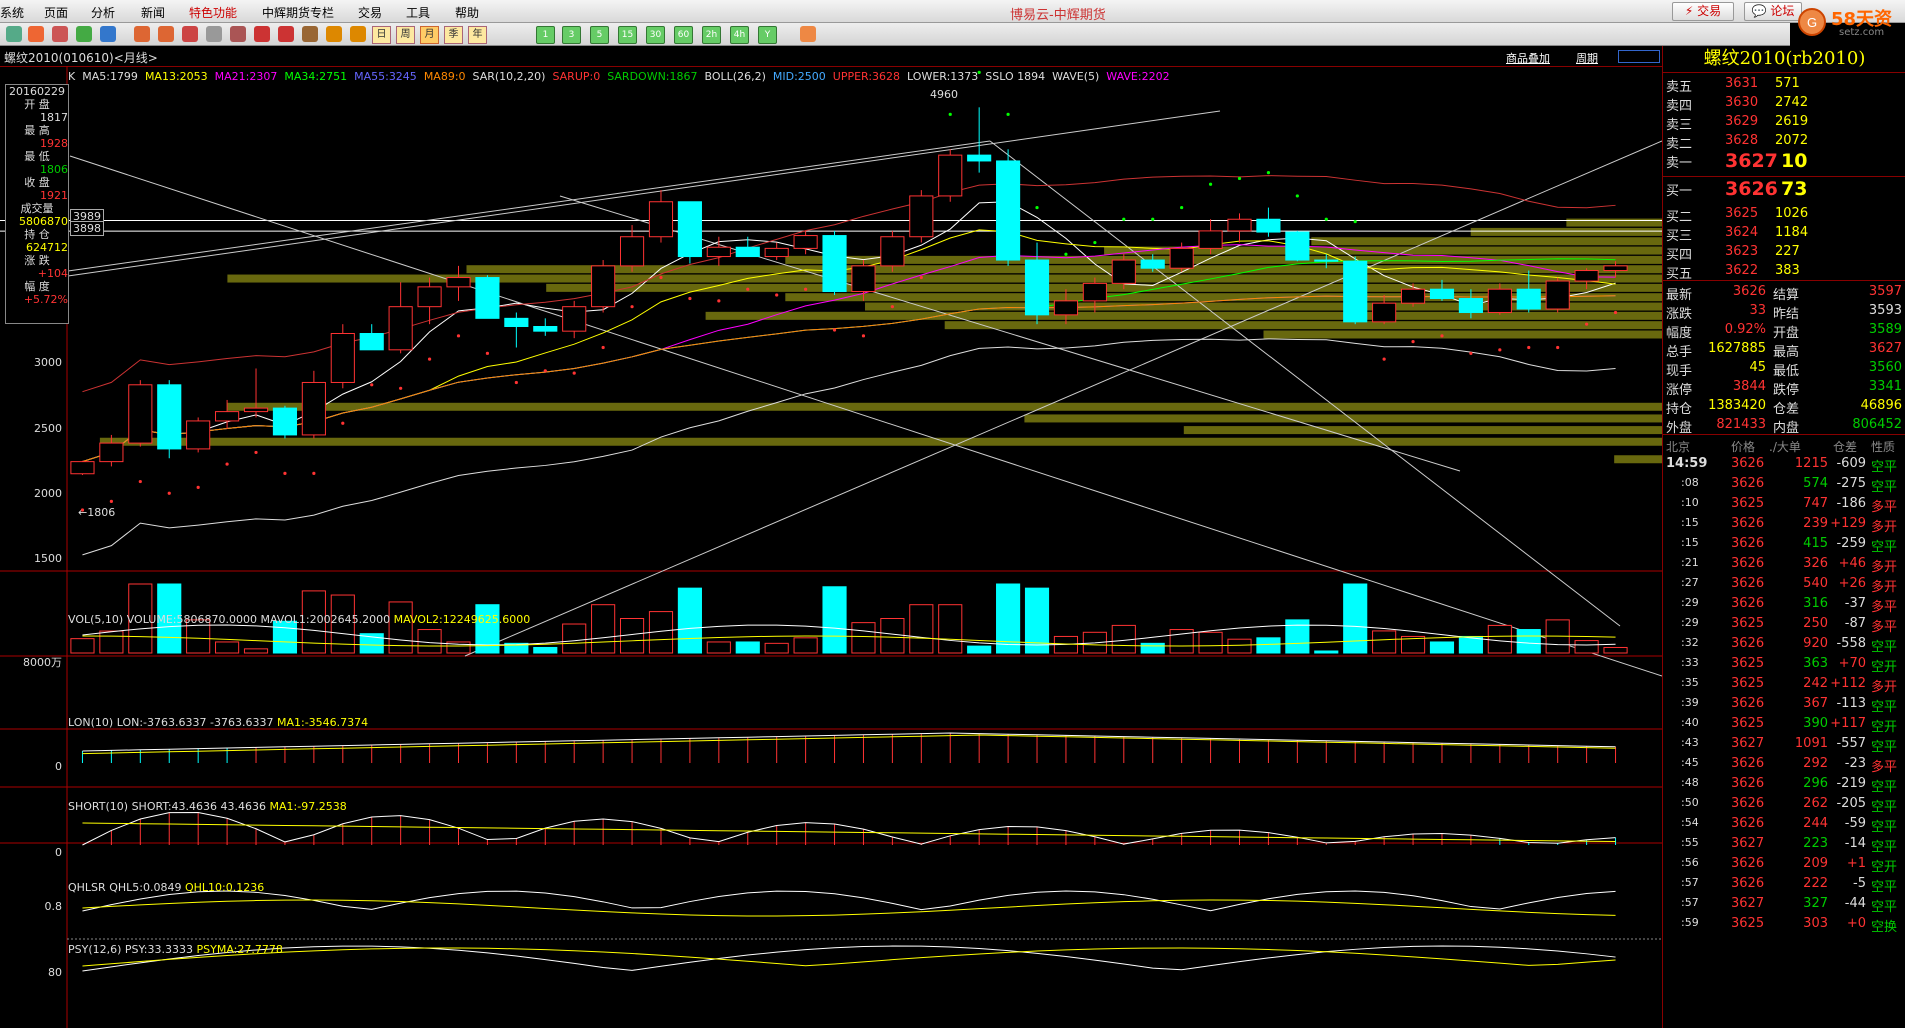  What do you see at coordinates (571, 35) in the screenshot?
I see `period-3min: 3` at bounding box center [571, 35].